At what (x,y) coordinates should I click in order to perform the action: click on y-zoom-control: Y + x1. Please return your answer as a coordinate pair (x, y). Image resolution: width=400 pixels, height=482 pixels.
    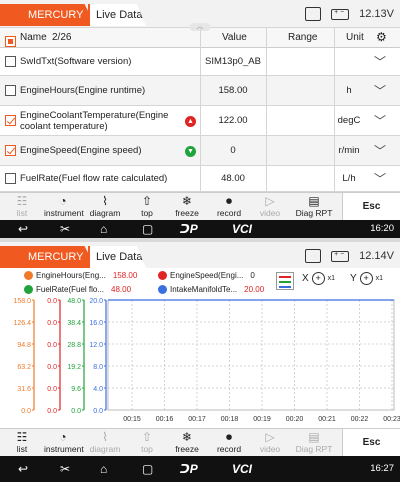
    Looking at the image, I should click on (366, 278).